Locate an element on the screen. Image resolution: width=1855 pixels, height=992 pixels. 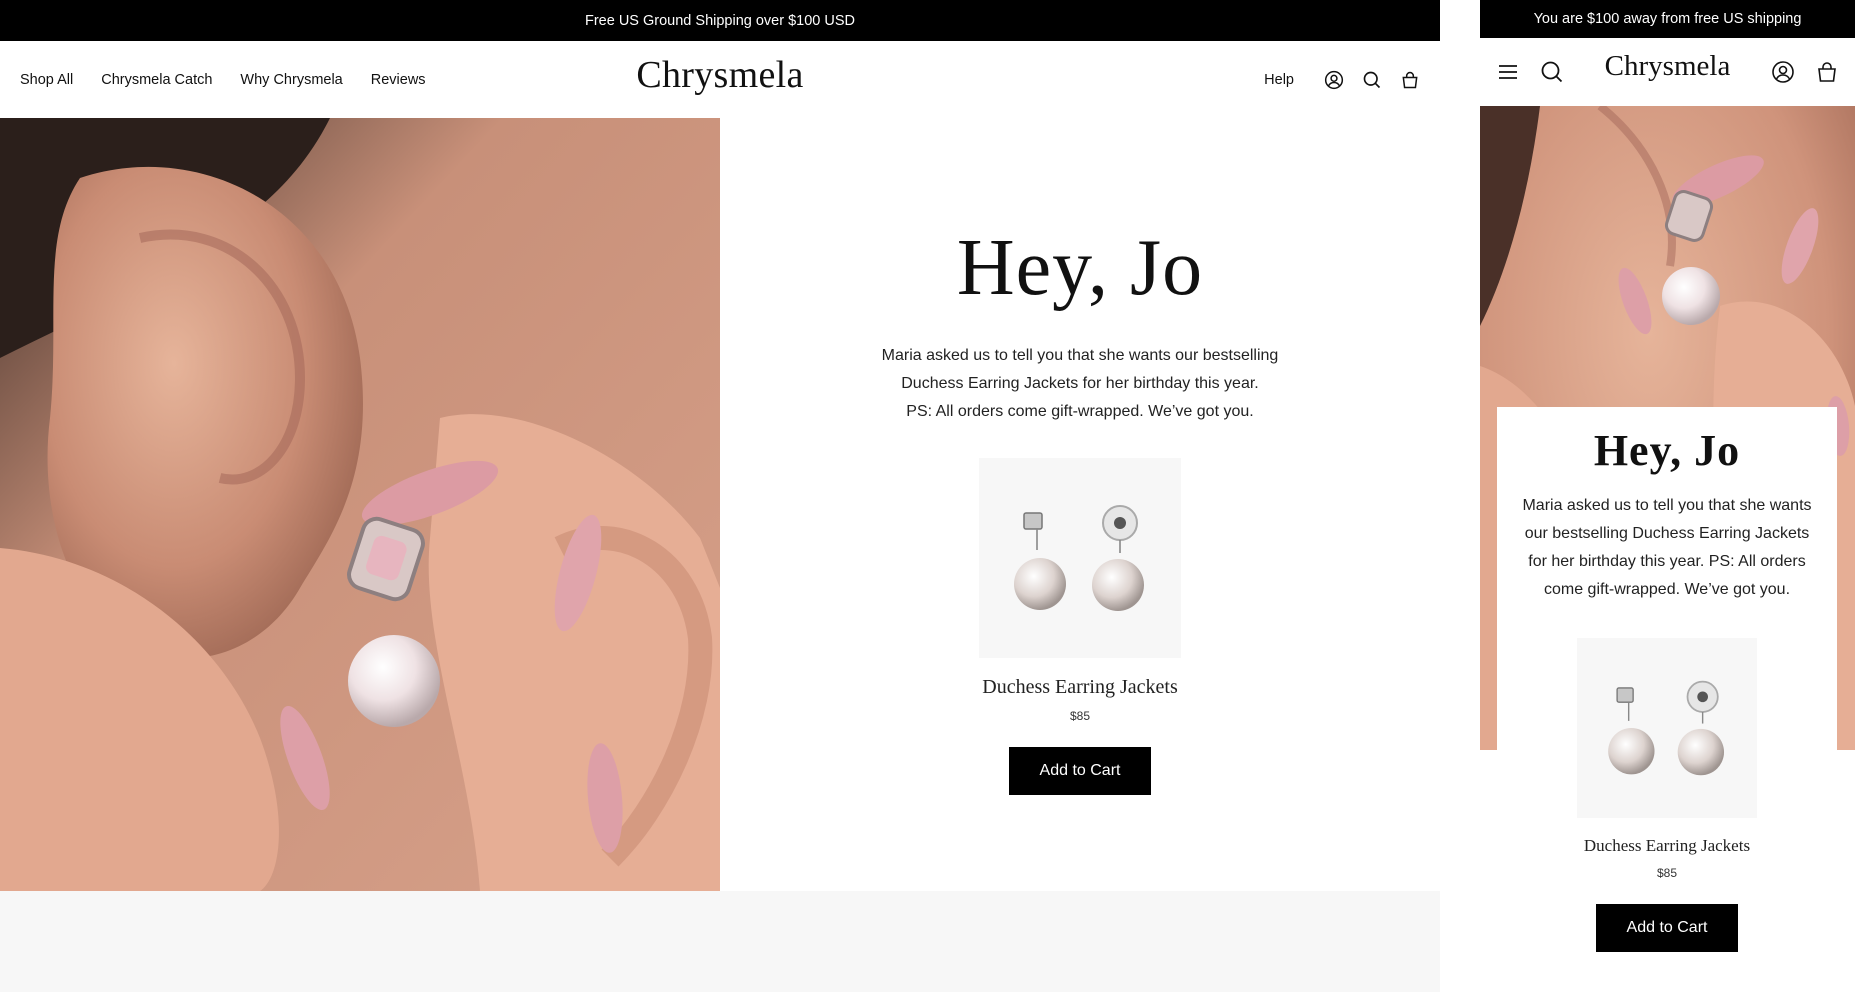
greeting-heading: Hey, Jo is located at coordinates (1080, 268).